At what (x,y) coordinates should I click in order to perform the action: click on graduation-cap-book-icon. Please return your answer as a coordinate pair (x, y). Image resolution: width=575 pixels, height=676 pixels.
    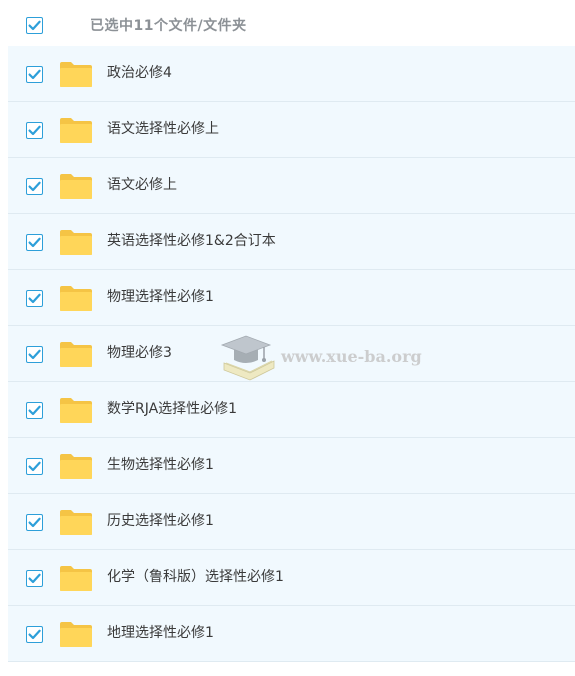
    Looking at the image, I should click on (247, 358).